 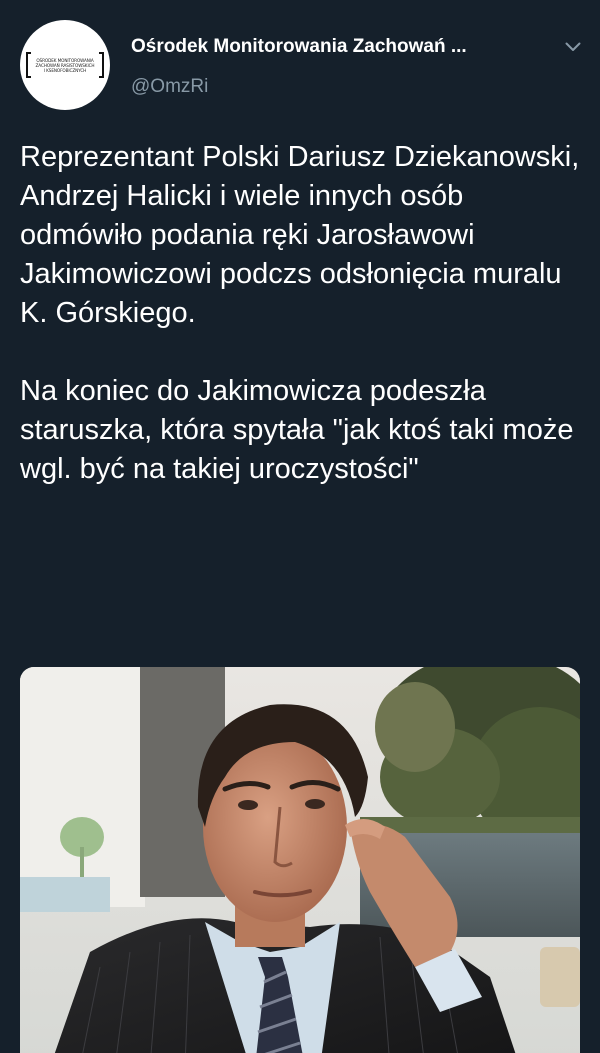 What do you see at coordinates (169, 87) in the screenshot?
I see `handle: @OmzRi` at bounding box center [169, 87].